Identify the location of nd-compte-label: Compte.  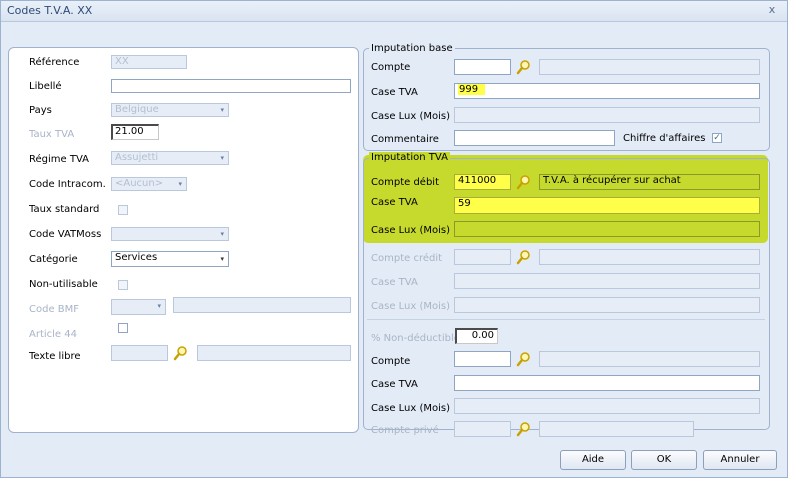
(391, 361).